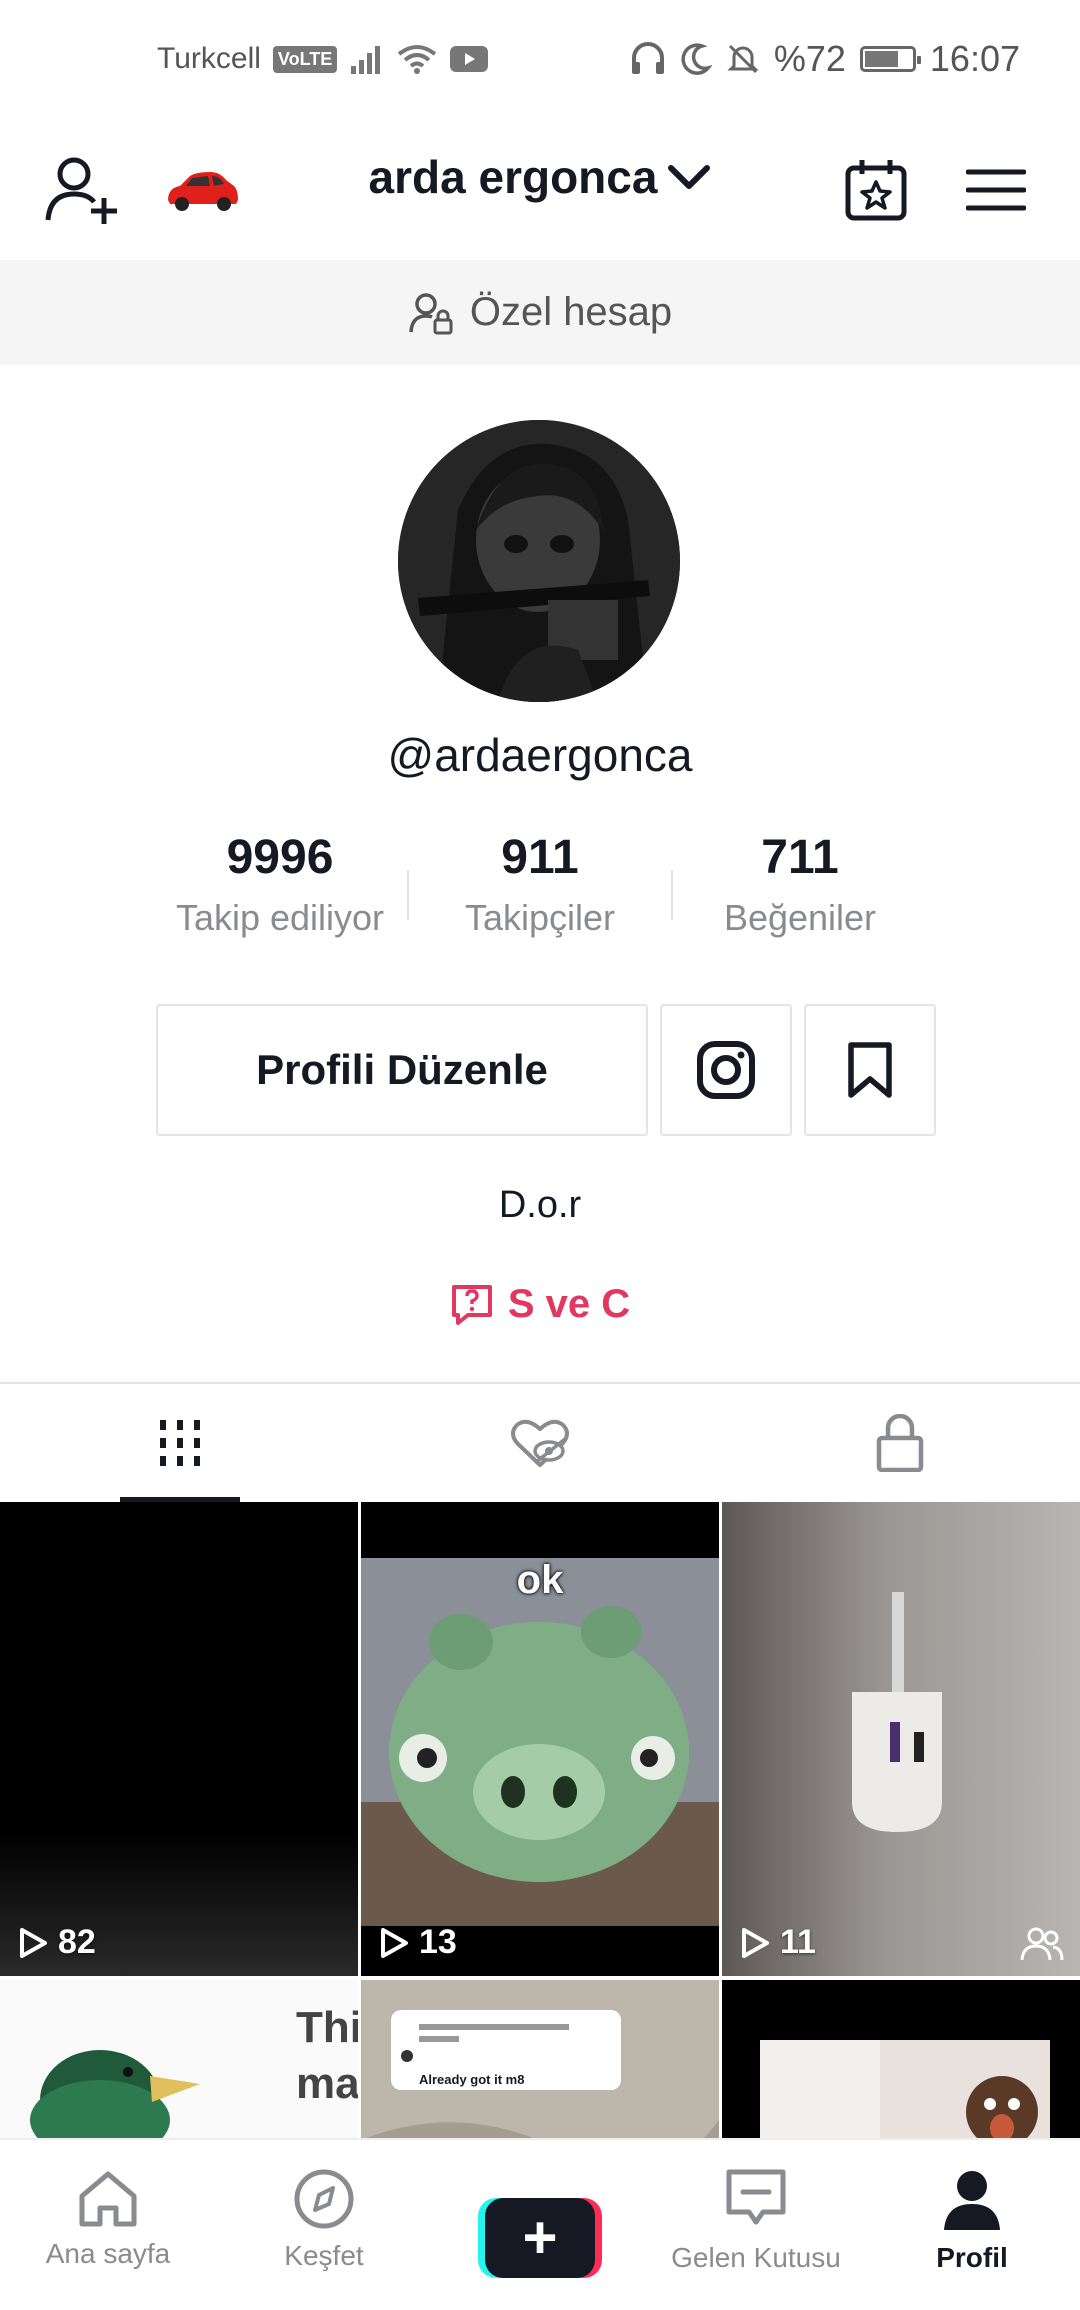  I want to click on stat-likes: 711 Beğeniler, so click(800, 895).